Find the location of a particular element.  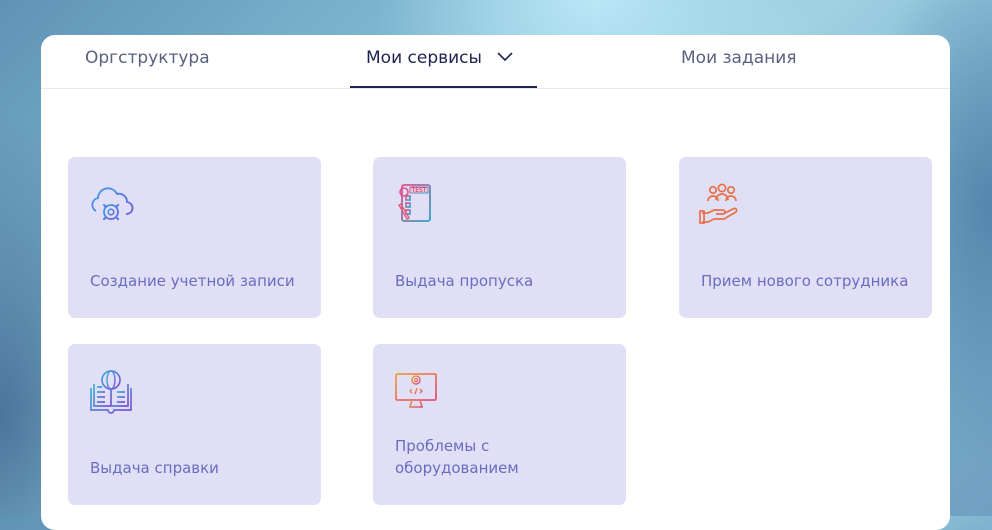

service-label: Выдача справки is located at coordinates (154, 468).